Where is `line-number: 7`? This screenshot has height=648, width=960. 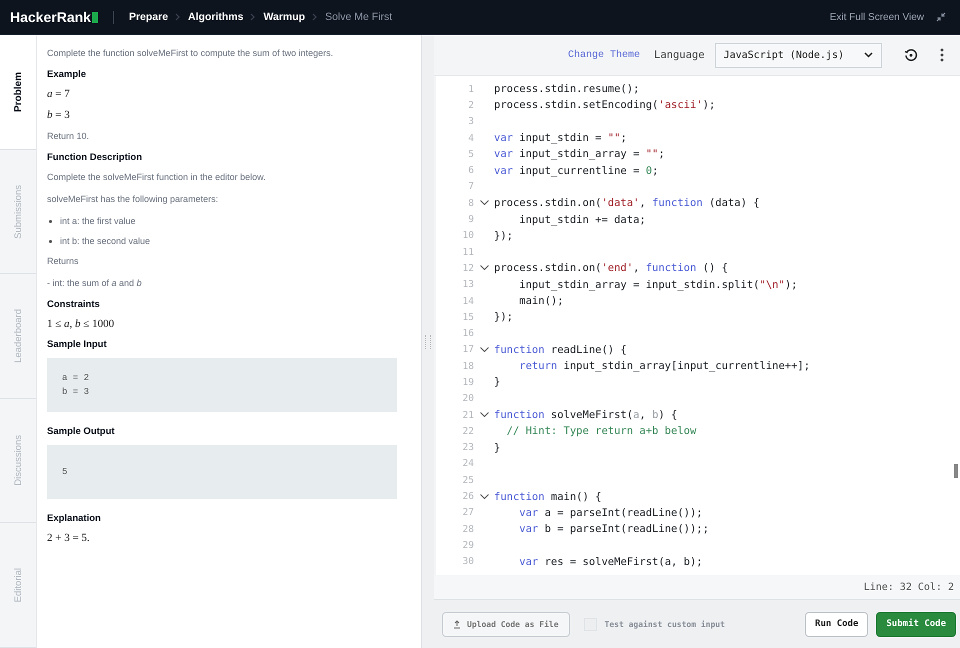 line-number: 7 is located at coordinates (470, 186).